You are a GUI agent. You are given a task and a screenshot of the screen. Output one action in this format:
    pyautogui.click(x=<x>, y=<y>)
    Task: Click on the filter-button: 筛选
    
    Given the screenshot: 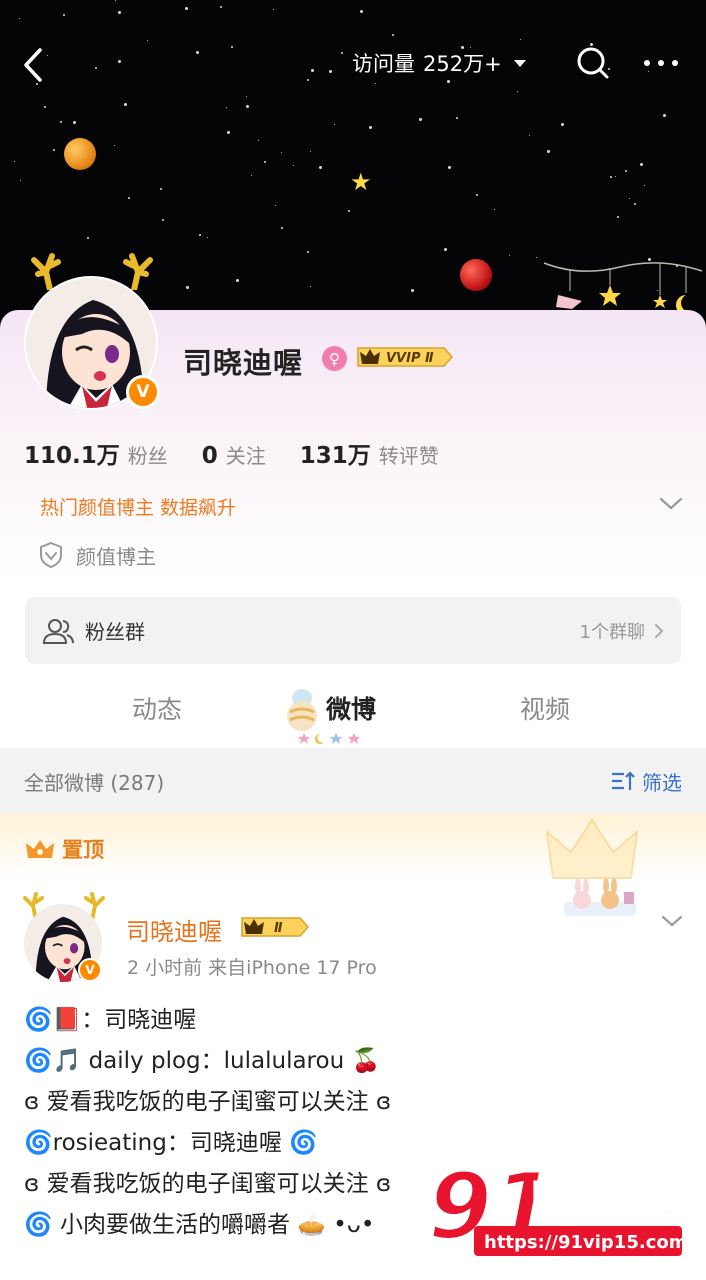 What is the action you would take?
    pyautogui.click(x=646, y=781)
    